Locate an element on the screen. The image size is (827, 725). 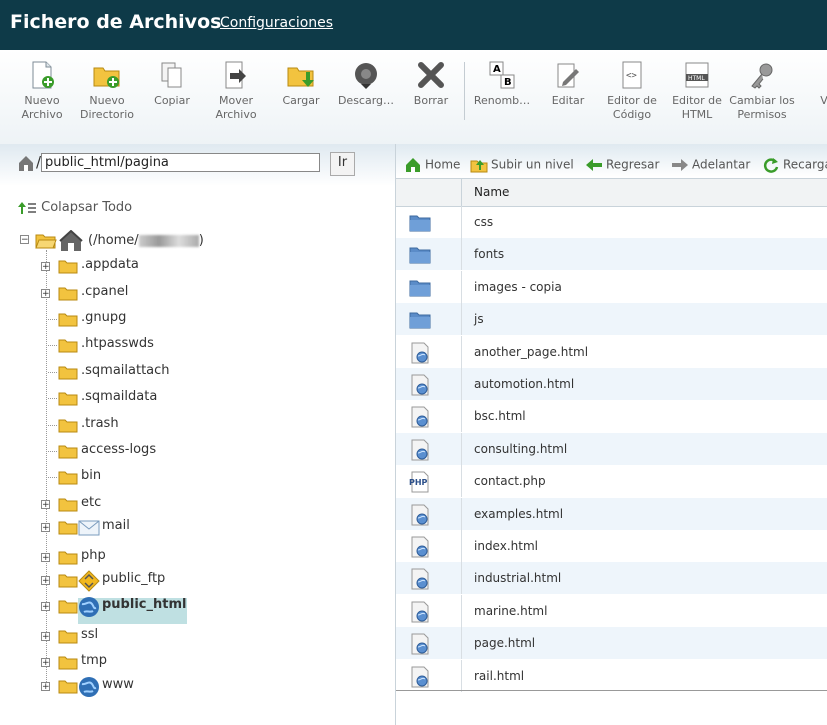
file-row: industrial.html is located at coordinates (611, 578).